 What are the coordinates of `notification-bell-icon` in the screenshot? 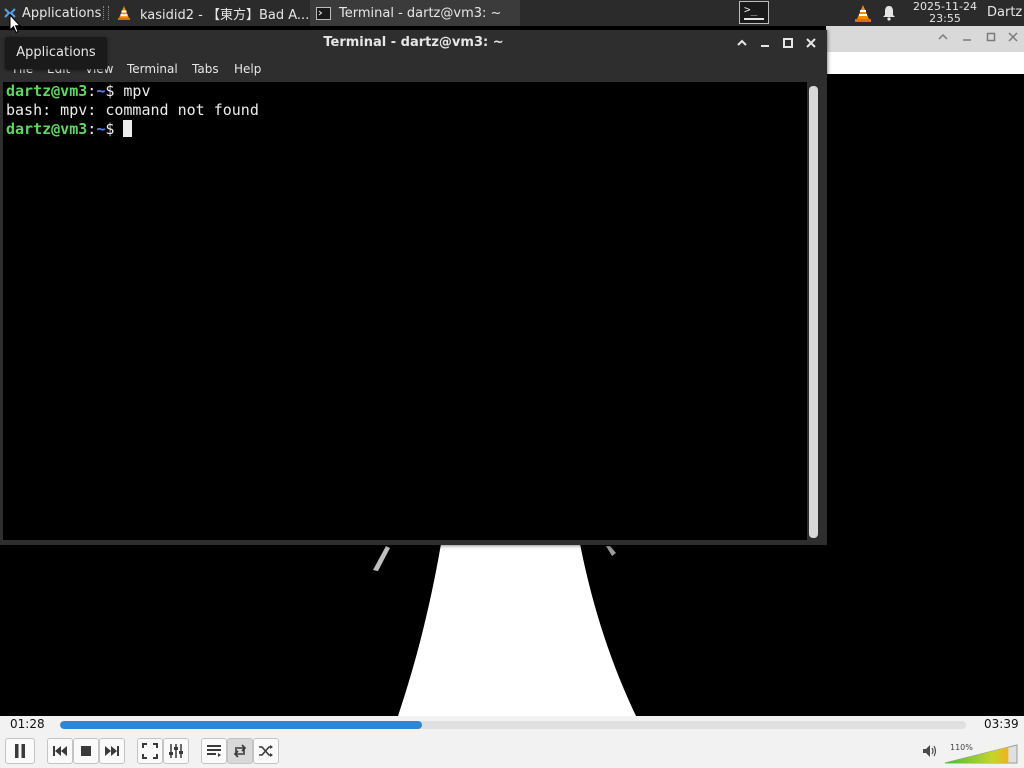 It's located at (889, 15).